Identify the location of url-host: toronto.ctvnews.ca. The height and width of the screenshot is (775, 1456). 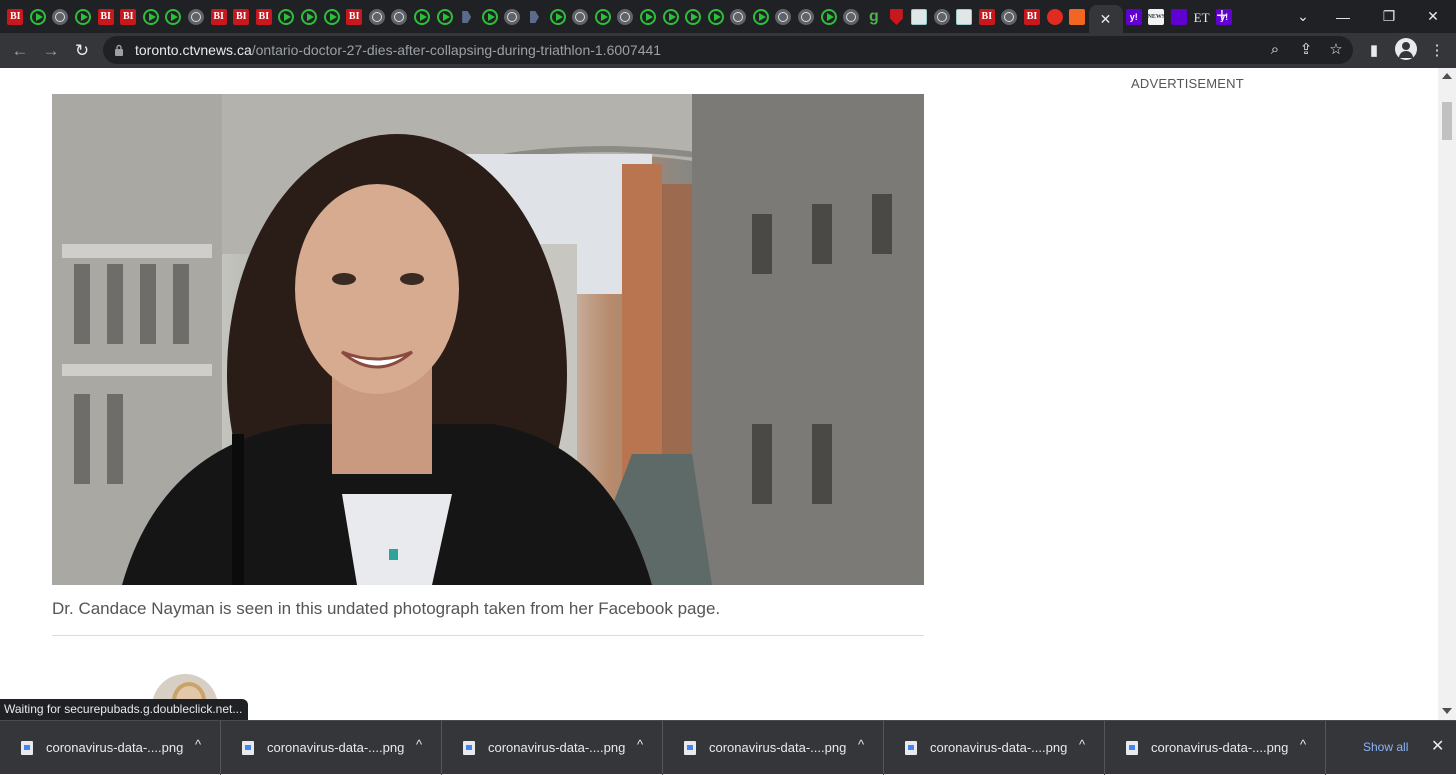
(193, 50).